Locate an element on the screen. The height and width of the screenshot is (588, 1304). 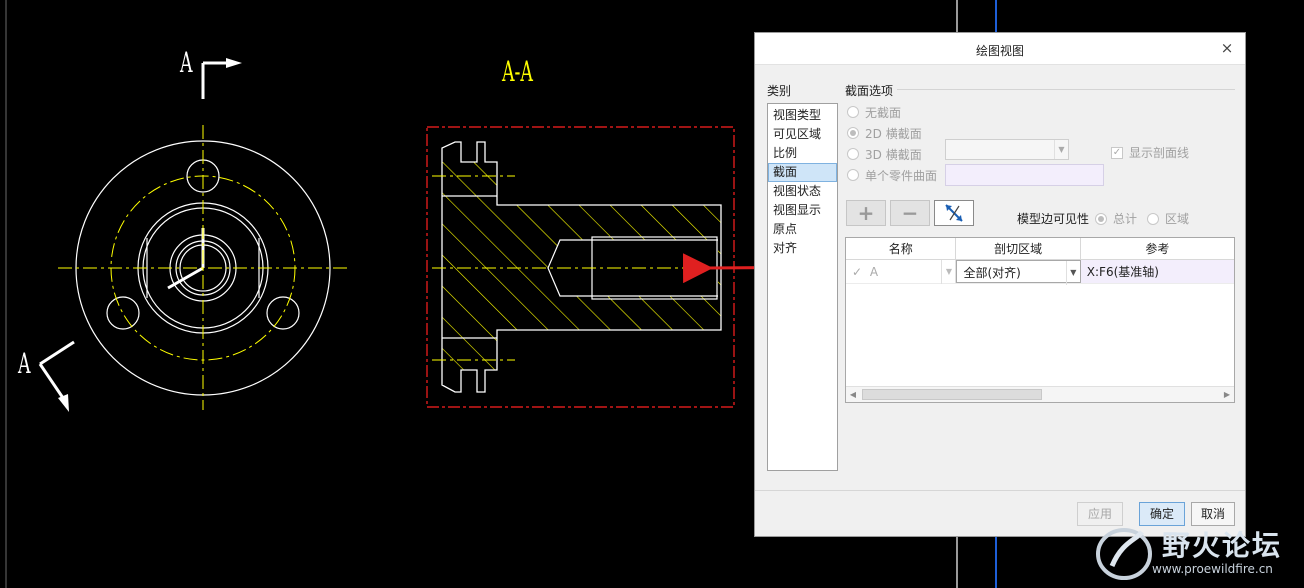
watermark: 野火论坛 www.proewildfire.cn is located at coordinates (1197, 553).